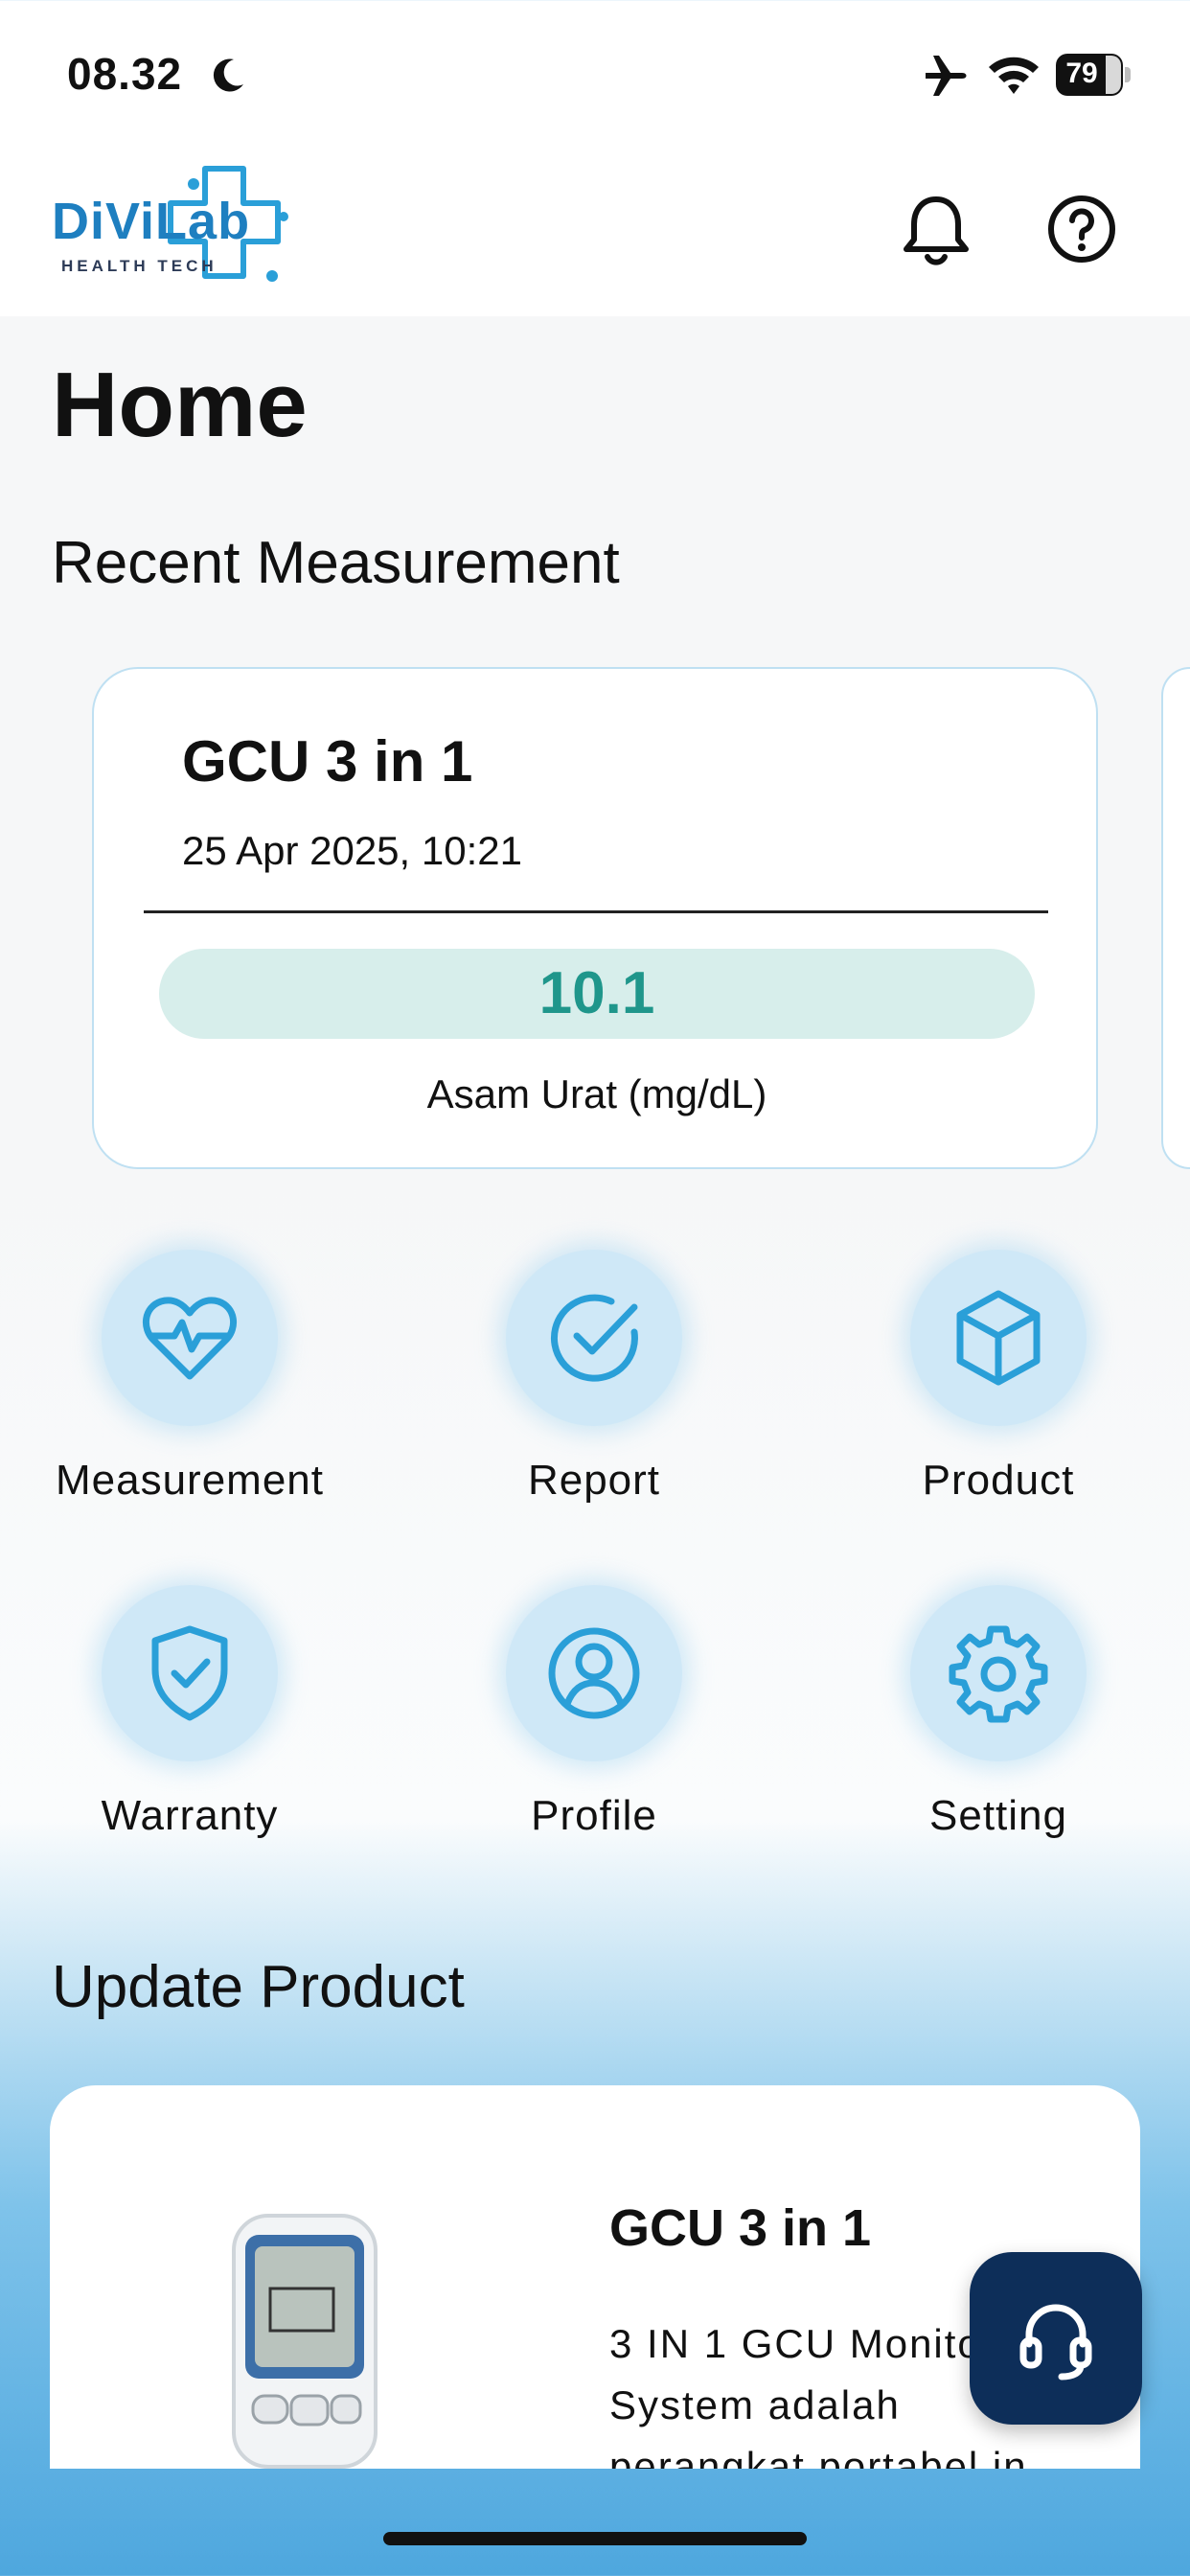  I want to click on box-icon, so click(999, 1338).